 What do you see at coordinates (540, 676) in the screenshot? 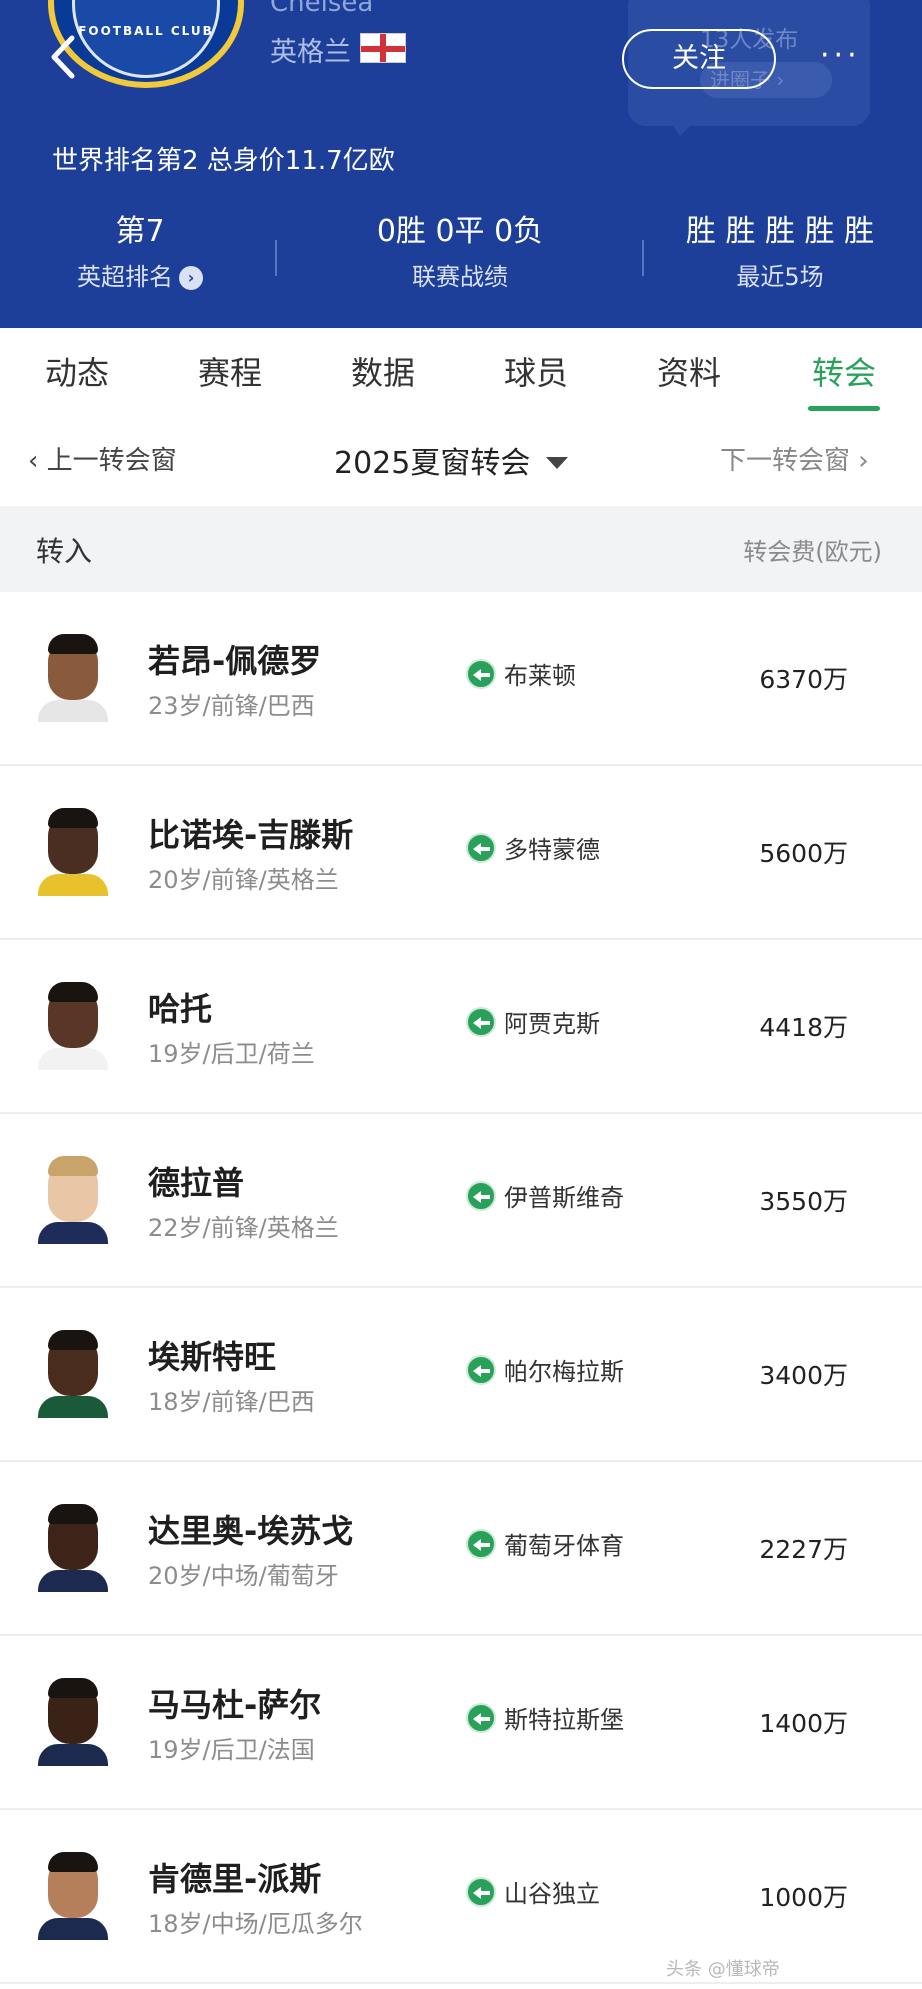
I see `from-club-name: 布莱顿` at bounding box center [540, 676].